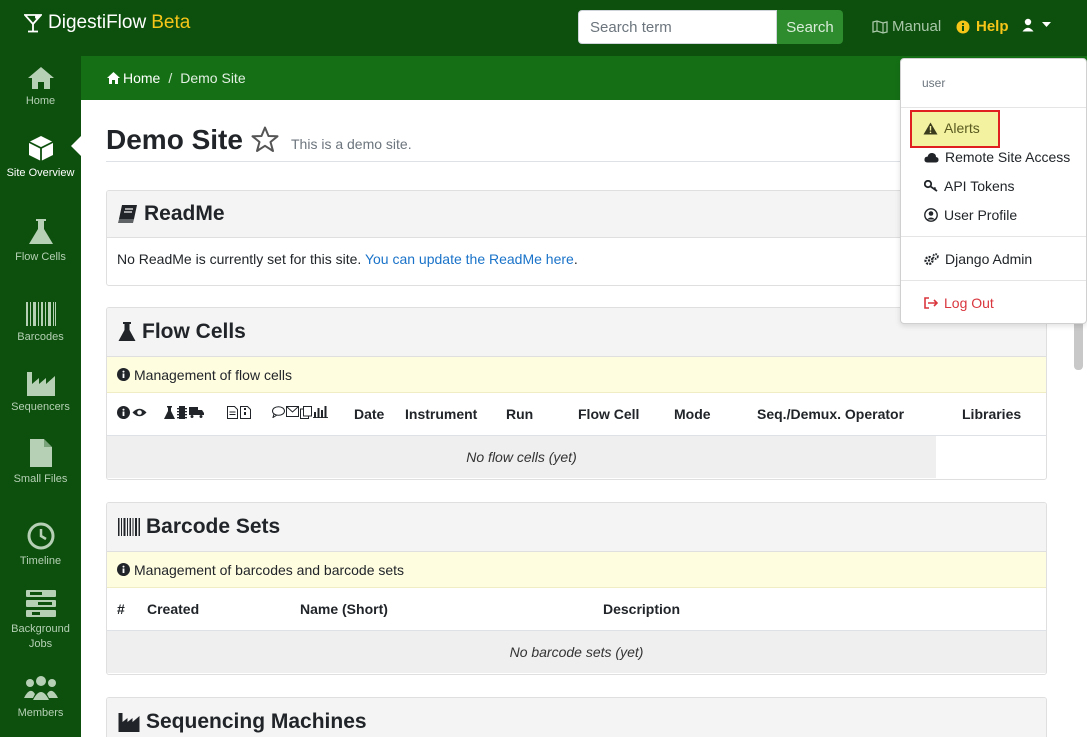  What do you see at coordinates (344, 609) in the screenshot?
I see `column-header: Name (Short)` at bounding box center [344, 609].